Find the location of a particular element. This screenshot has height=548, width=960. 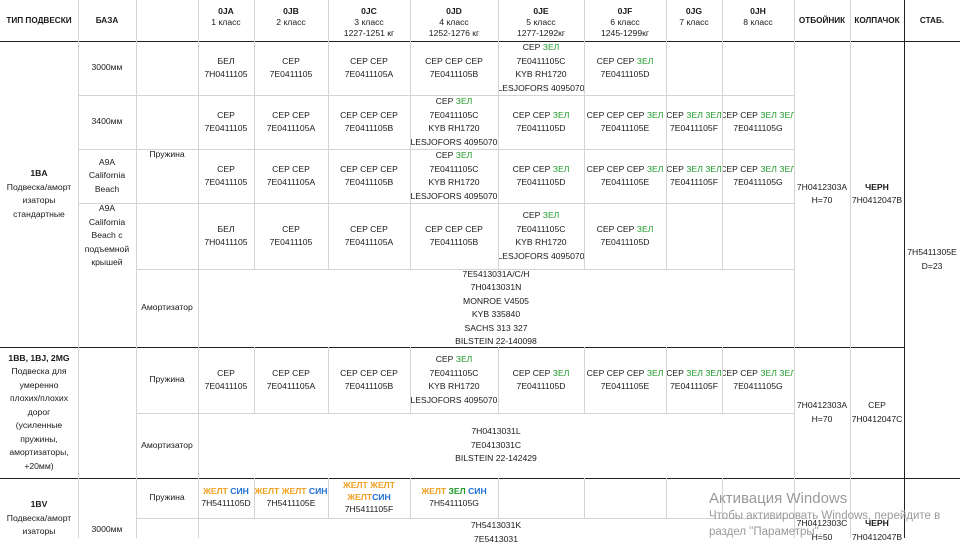

g1-base-line: 3000мм is located at coordinates (107, 67).